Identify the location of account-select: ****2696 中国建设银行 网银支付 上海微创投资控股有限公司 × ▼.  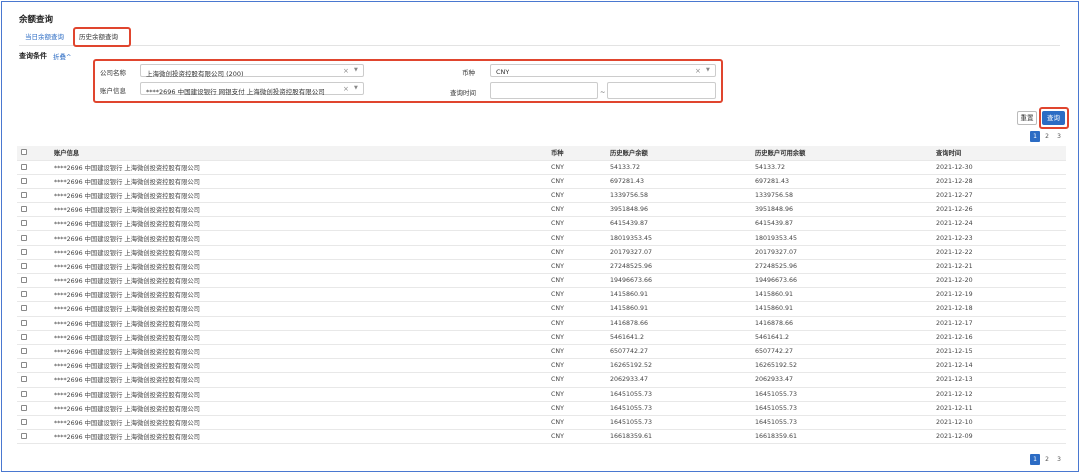
(252, 89).